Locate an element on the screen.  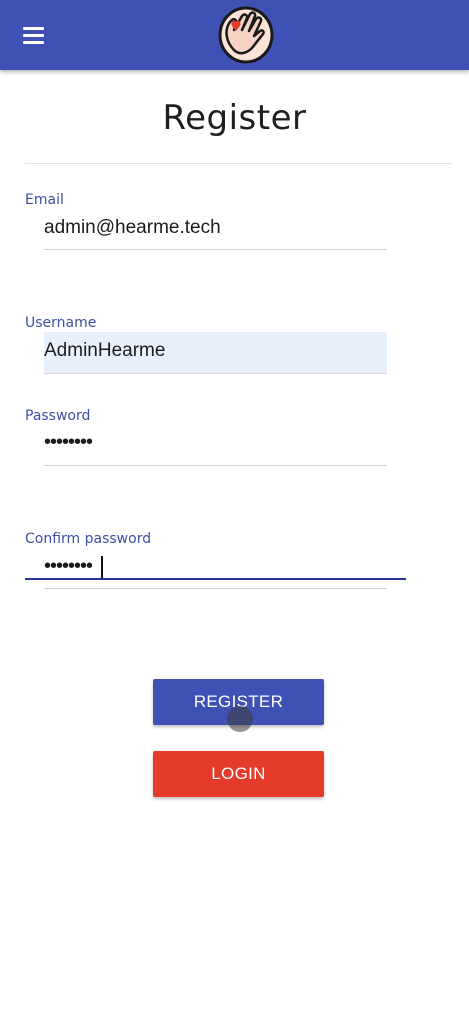
confirm-password-field: •••••••• is located at coordinates (68, 566).